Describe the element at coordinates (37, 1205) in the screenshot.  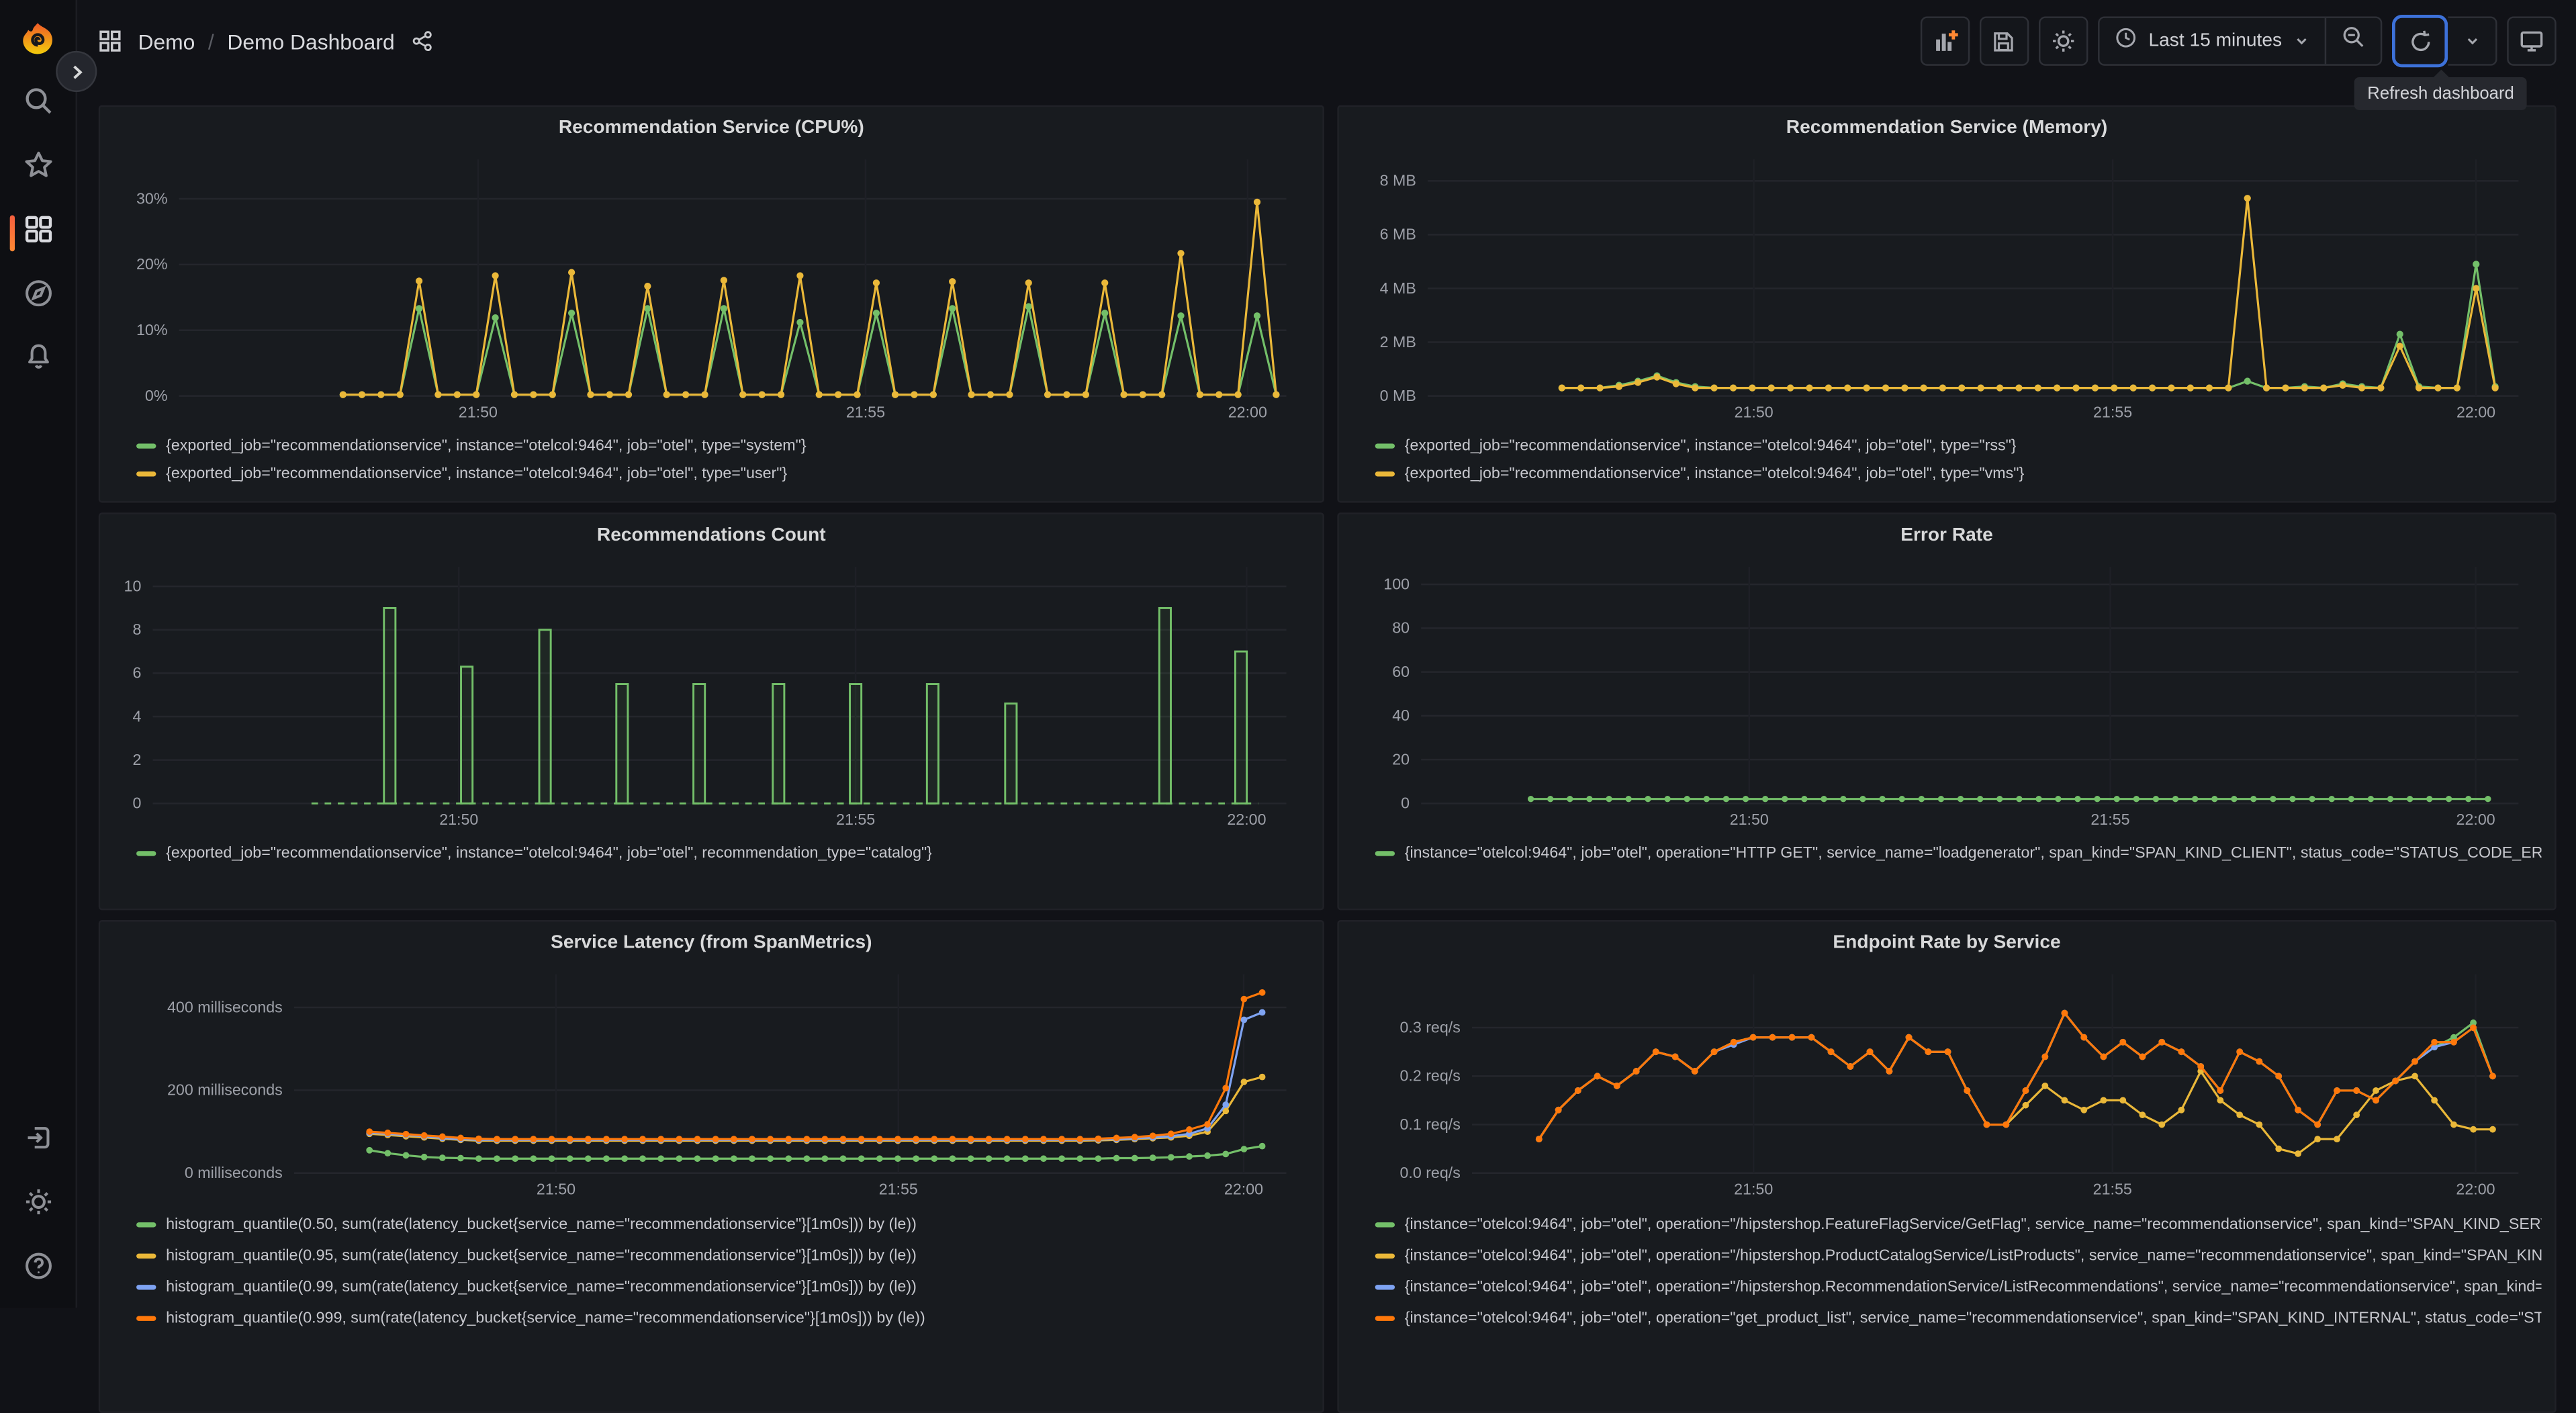
I see `sidebar-item-settings` at that location.